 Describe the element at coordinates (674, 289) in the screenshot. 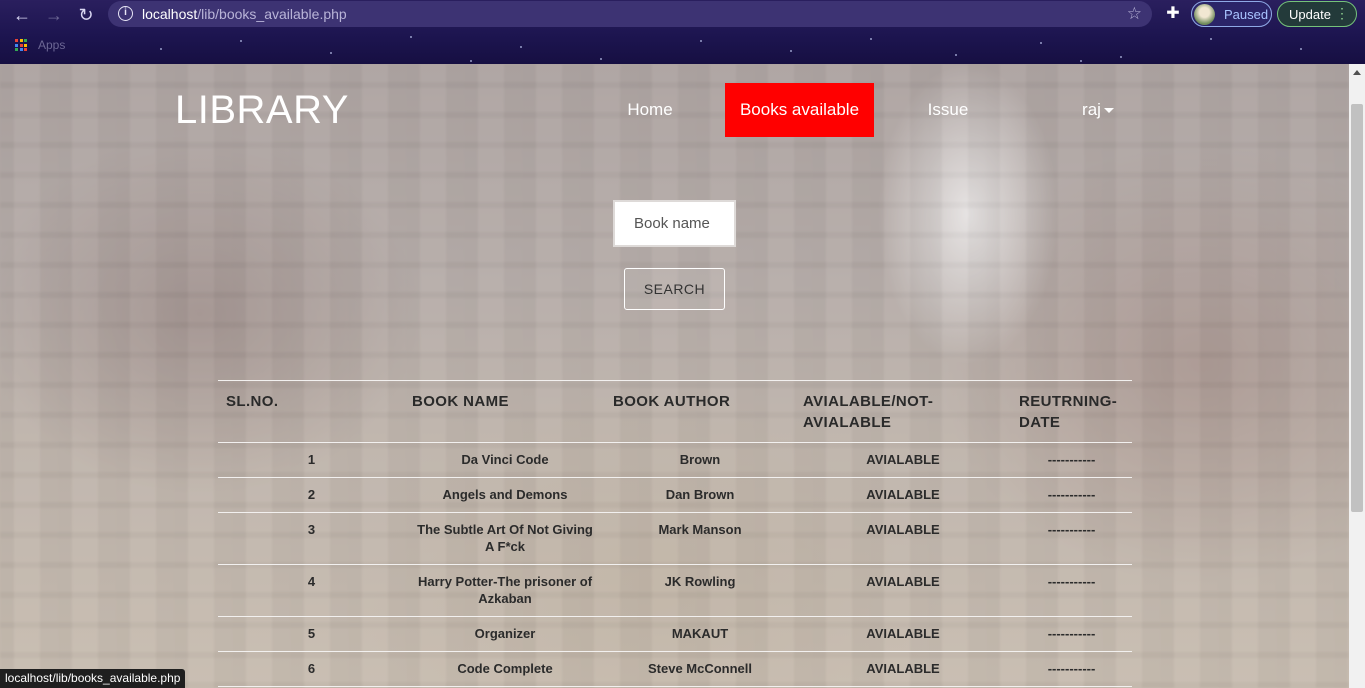

I see `search-button: SEARCH` at that location.